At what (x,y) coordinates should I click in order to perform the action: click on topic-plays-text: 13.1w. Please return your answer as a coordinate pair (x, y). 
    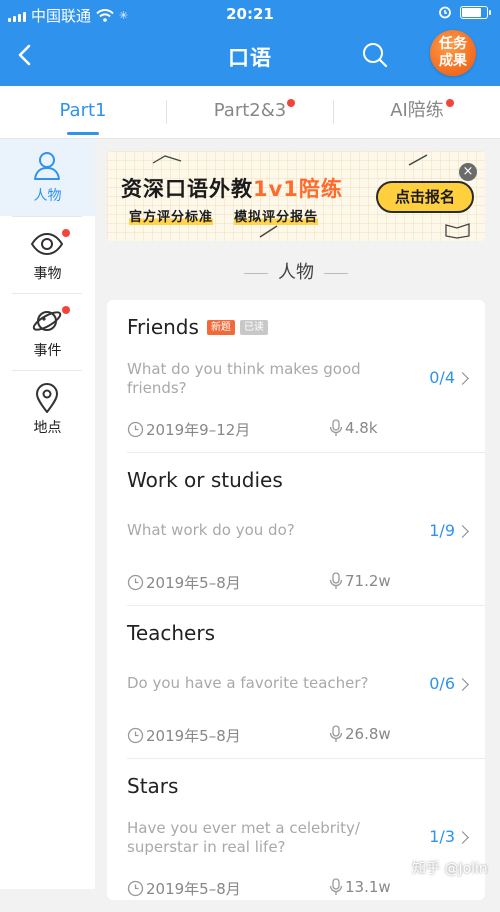
    Looking at the image, I should click on (368, 887).